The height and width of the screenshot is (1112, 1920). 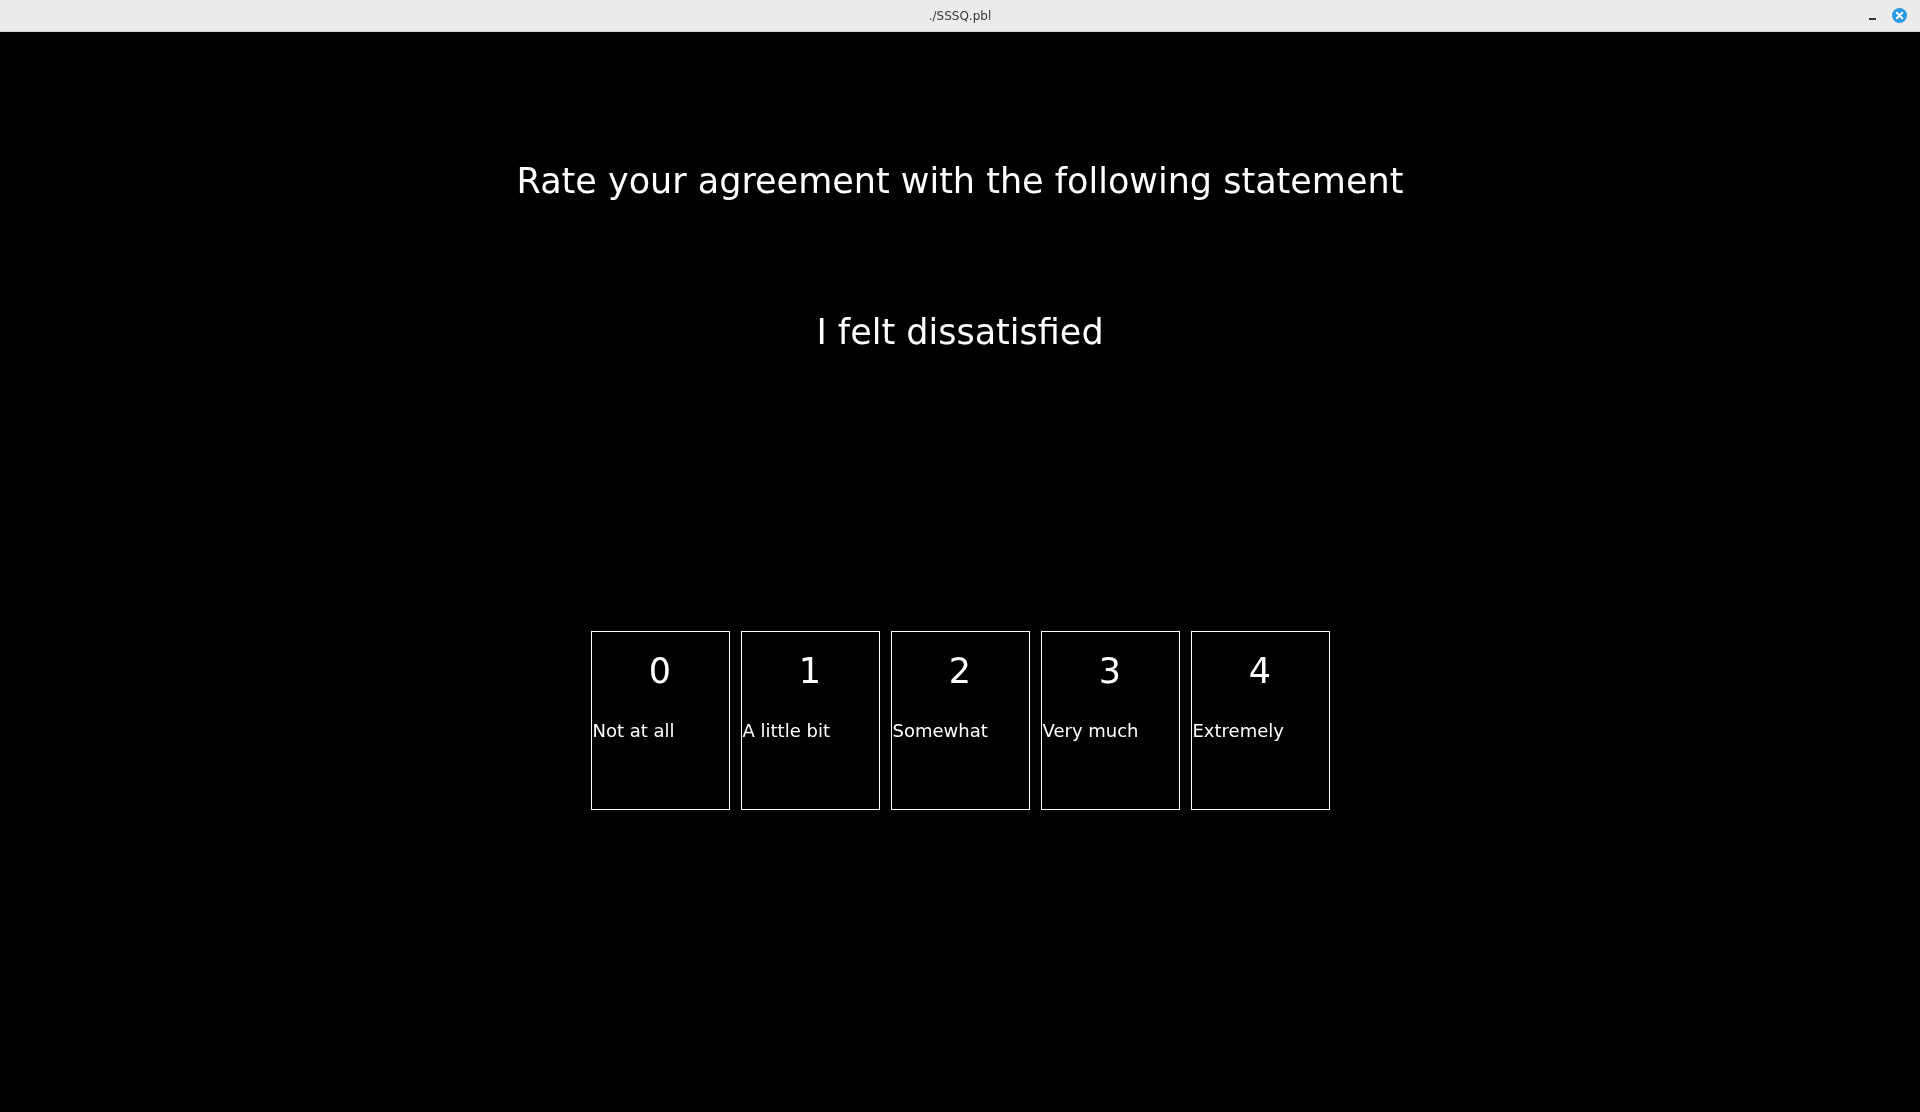 I want to click on rating-option-button: 3 Very much, so click(x=1110, y=720).